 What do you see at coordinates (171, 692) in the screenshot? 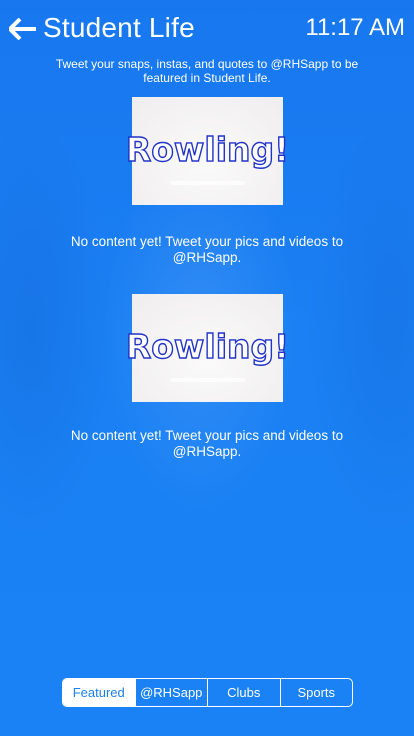
I see `tab-rhsapp: @RHSapp` at bounding box center [171, 692].